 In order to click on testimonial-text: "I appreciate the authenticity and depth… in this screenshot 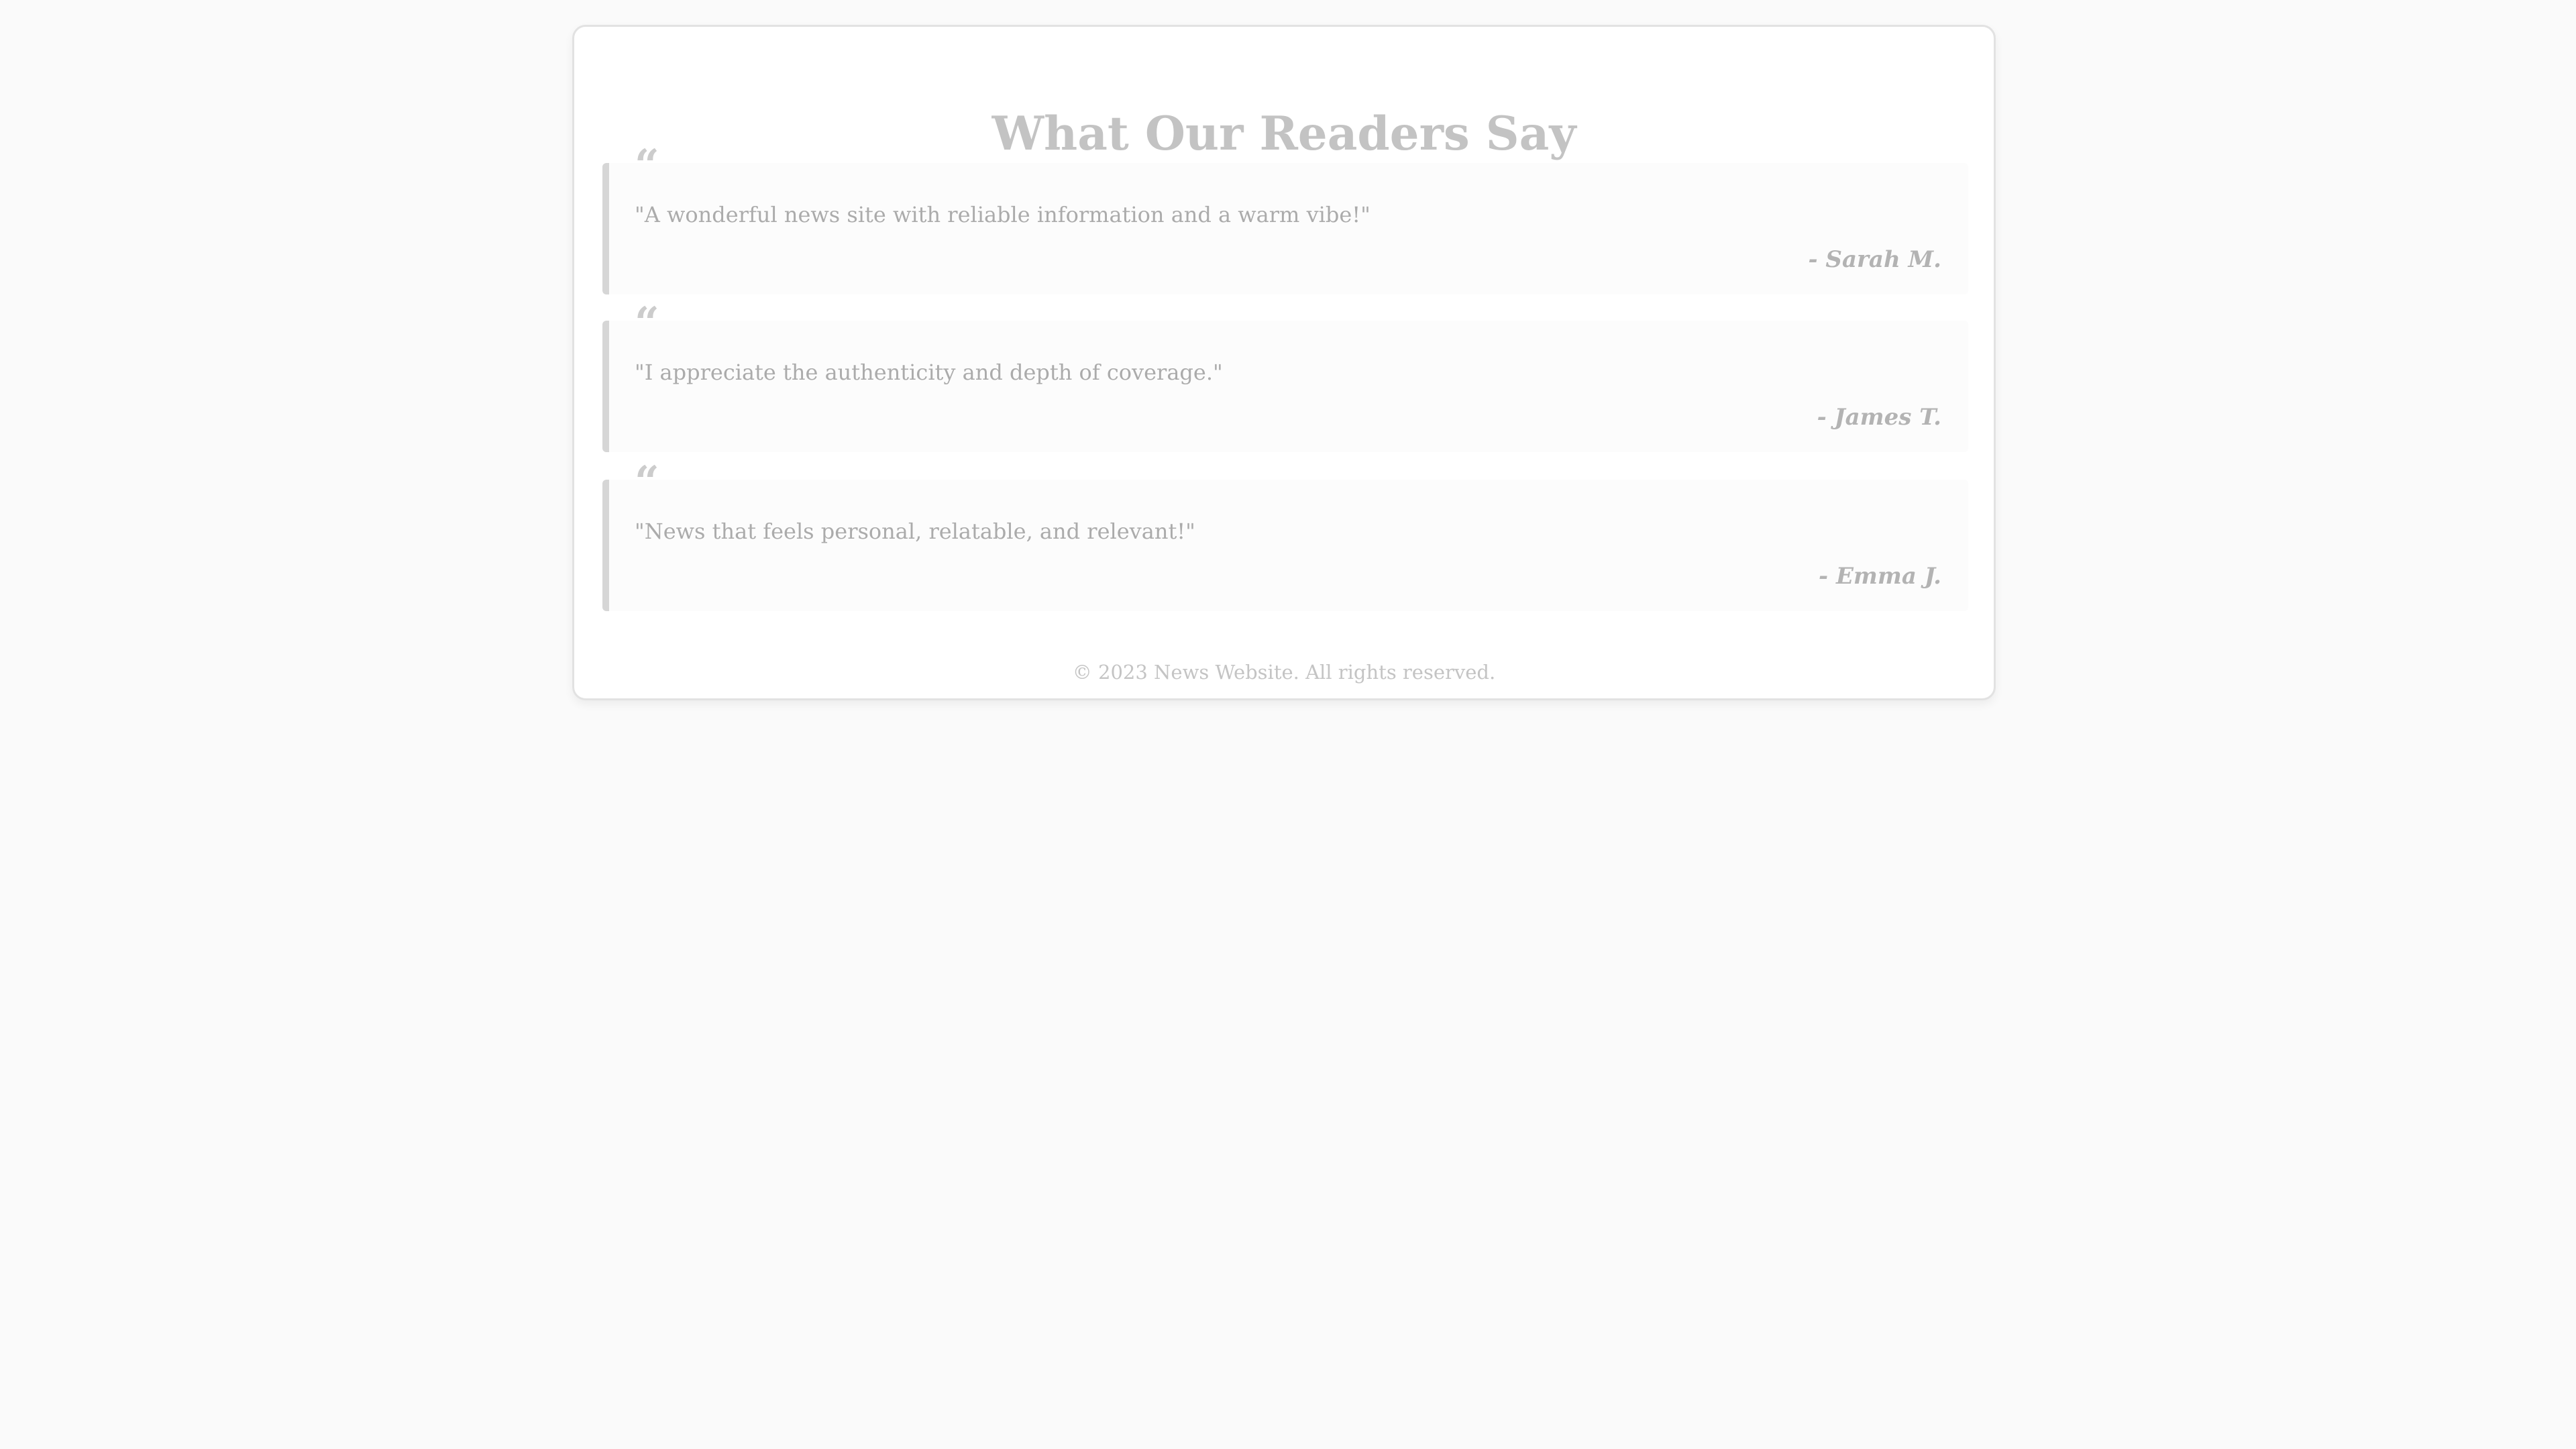, I will do `click(929, 372)`.